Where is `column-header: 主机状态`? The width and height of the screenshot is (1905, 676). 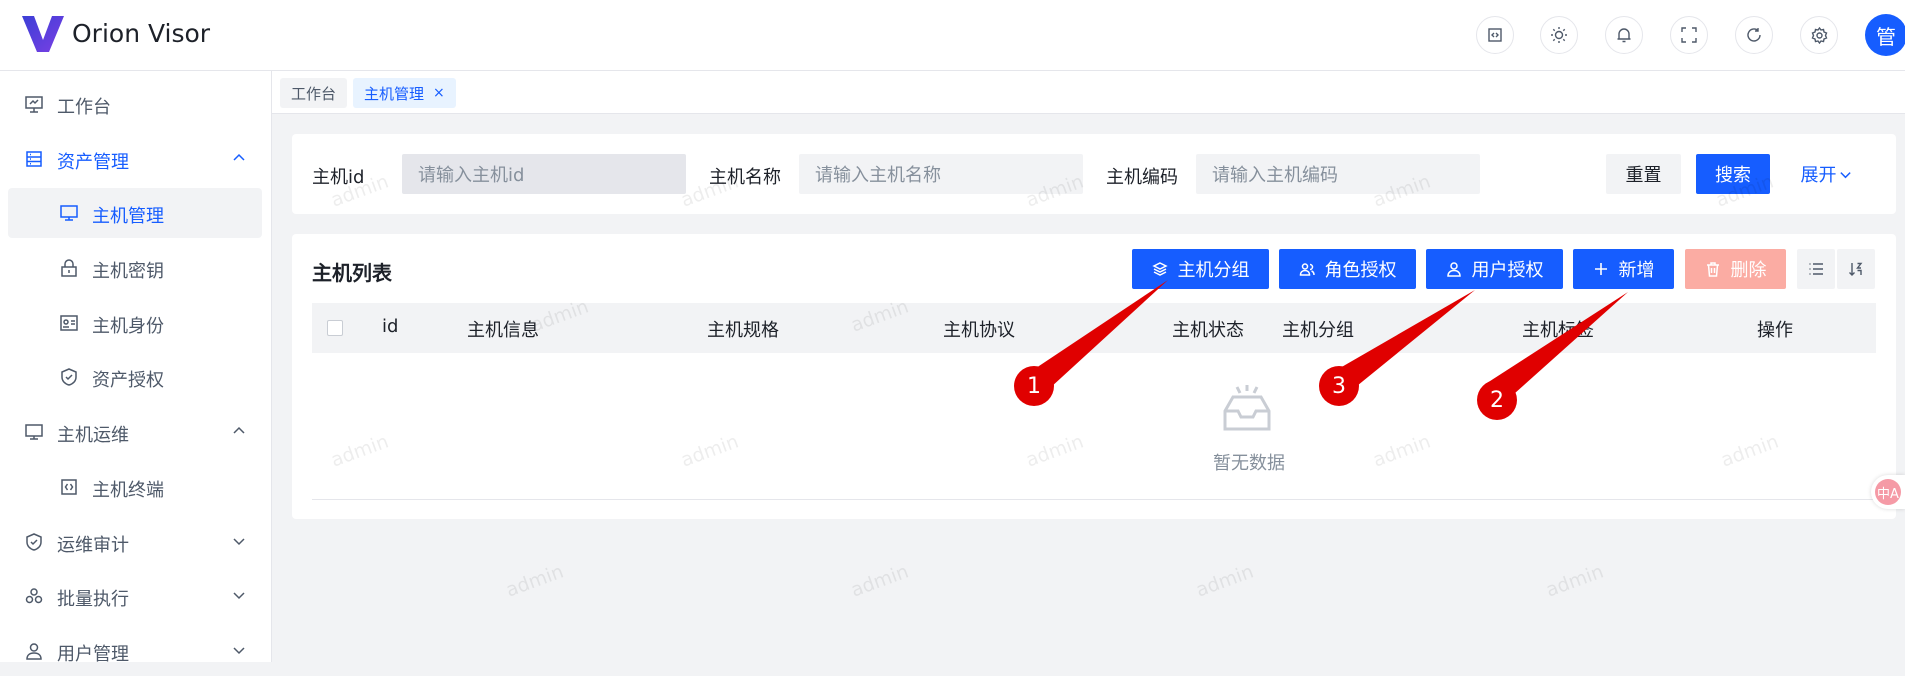
column-header: 主机状态 is located at coordinates (1208, 330).